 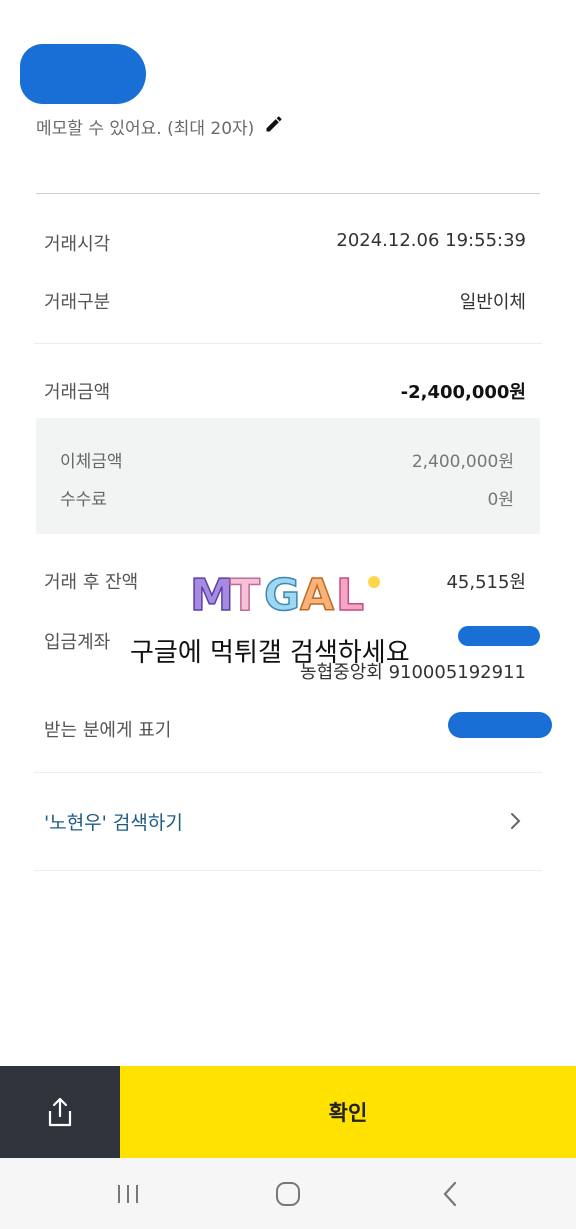 I want to click on confirm-label: 확인, so click(x=348, y=1113).